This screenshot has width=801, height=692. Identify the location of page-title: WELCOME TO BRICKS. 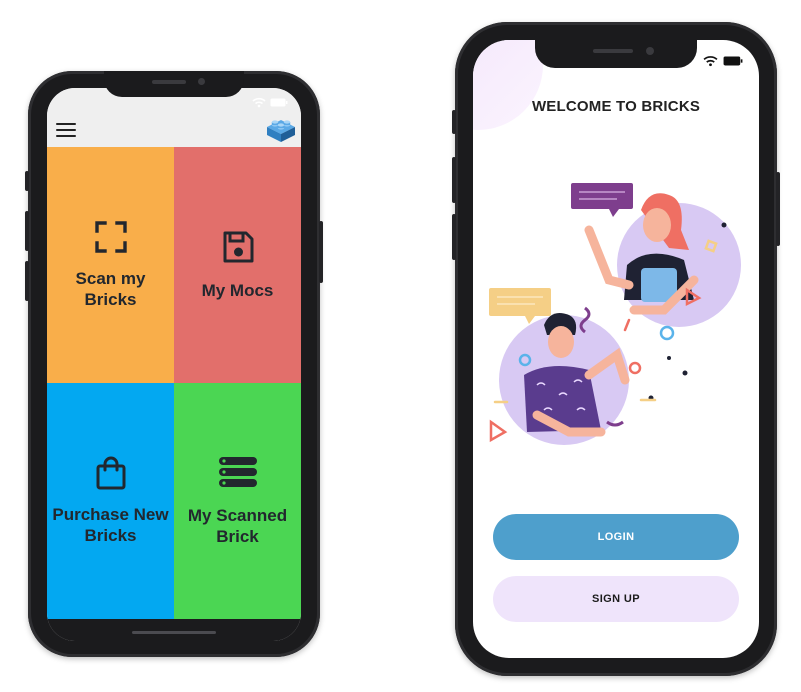
(616, 106).